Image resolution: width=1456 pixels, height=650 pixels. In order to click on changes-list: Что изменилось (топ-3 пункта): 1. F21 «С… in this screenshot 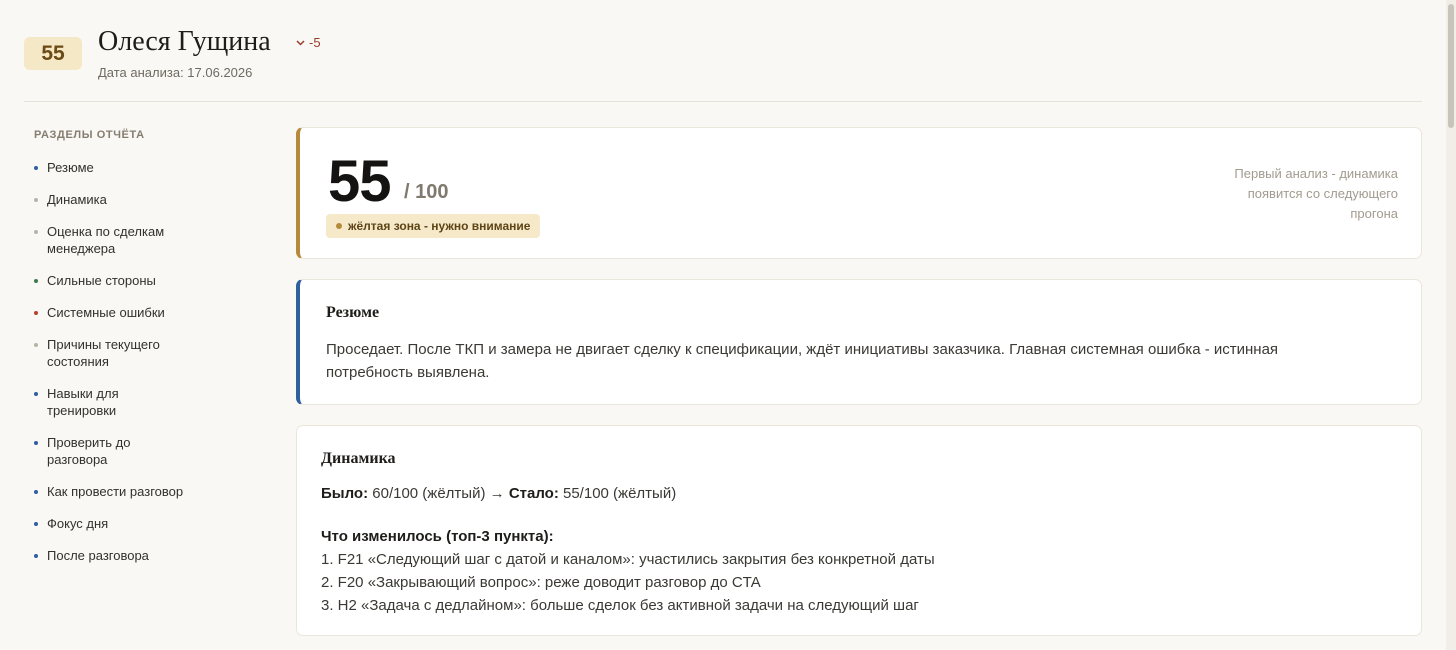, I will do `click(628, 571)`.